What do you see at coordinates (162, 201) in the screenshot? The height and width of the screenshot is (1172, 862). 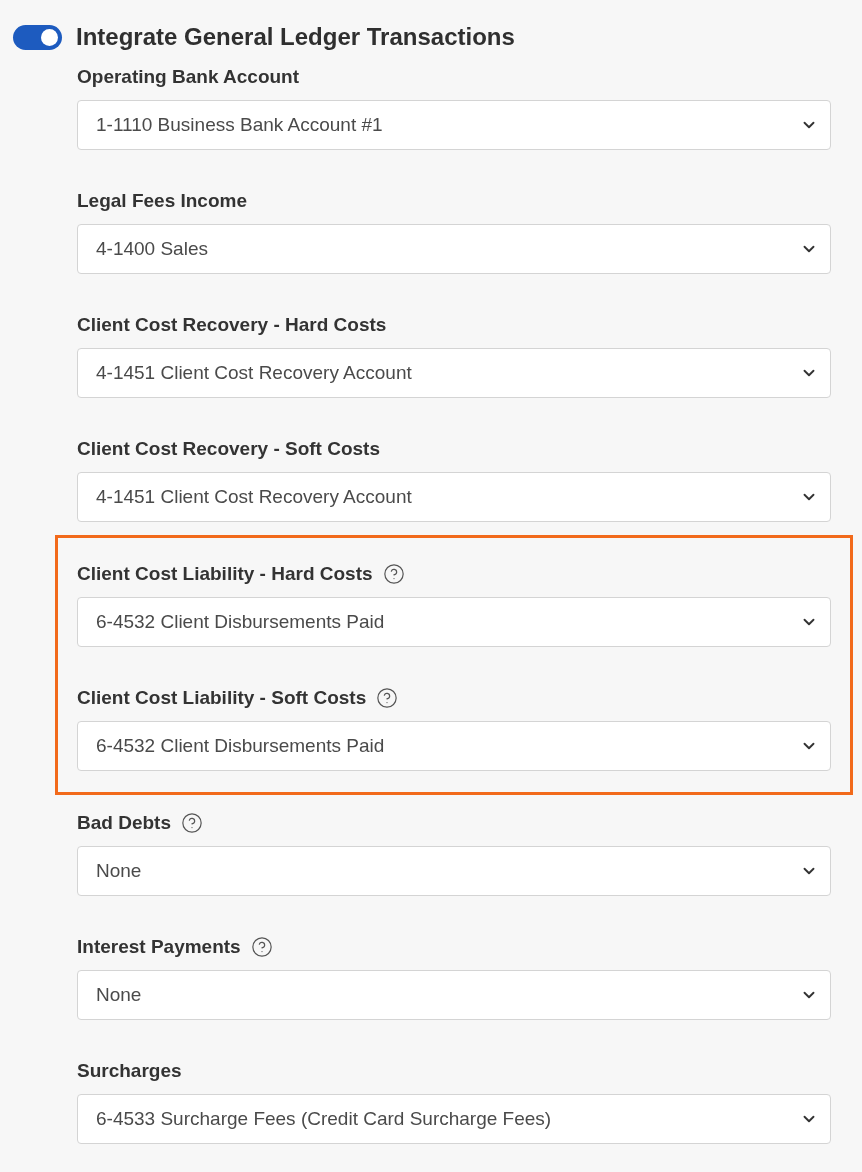 I see `field-label: Legal Fees Income` at bounding box center [162, 201].